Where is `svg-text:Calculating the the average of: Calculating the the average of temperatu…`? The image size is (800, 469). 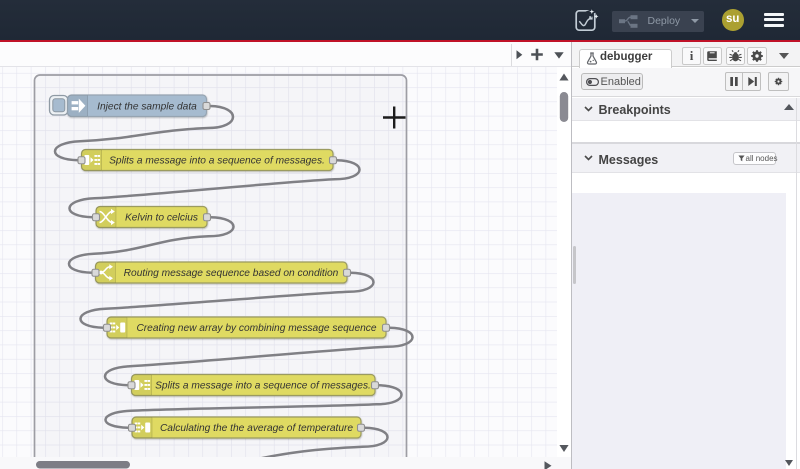
svg-text:Calculating the the average of: Calculating the the average of temperatu… is located at coordinates (256, 428).